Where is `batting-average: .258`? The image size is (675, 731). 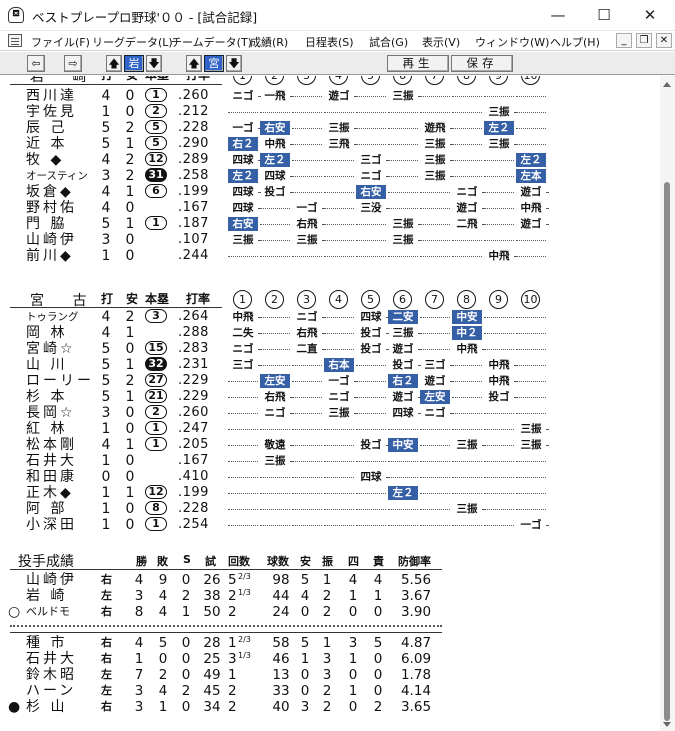
batting-average: .258 is located at coordinates (193, 175).